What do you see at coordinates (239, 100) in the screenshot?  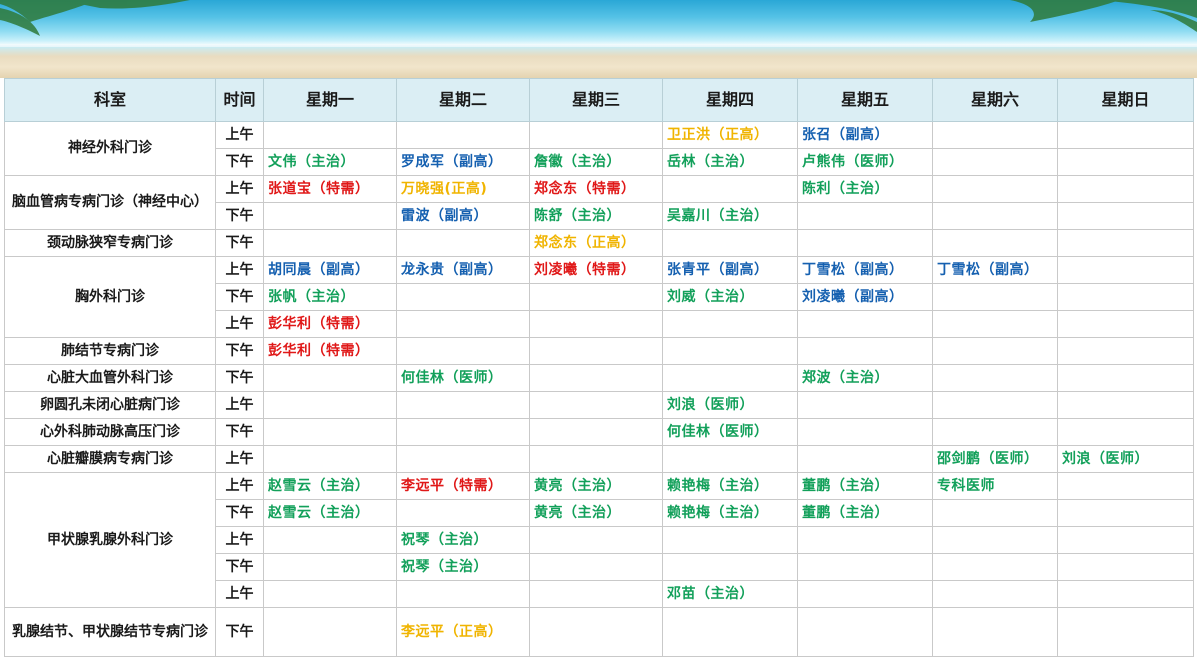 I see `header-time: 时间` at bounding box center [239, 100].